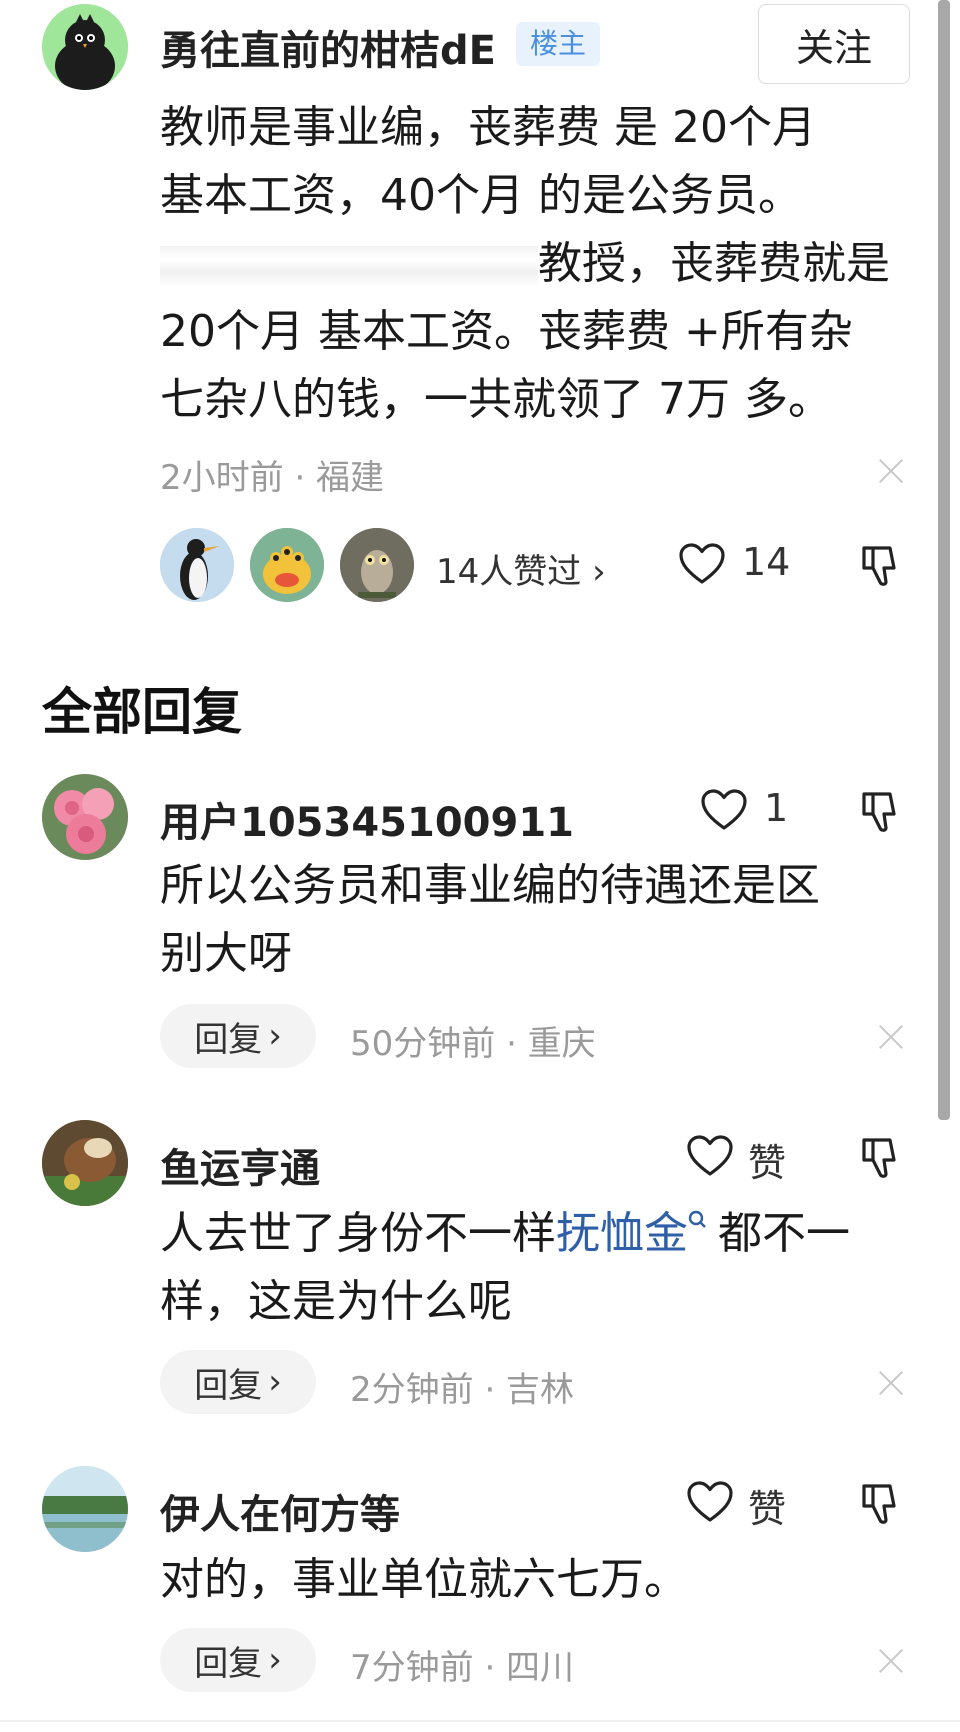 The image size is (960, 1732). I want to click on bottom-divider, so click(480, 1721).